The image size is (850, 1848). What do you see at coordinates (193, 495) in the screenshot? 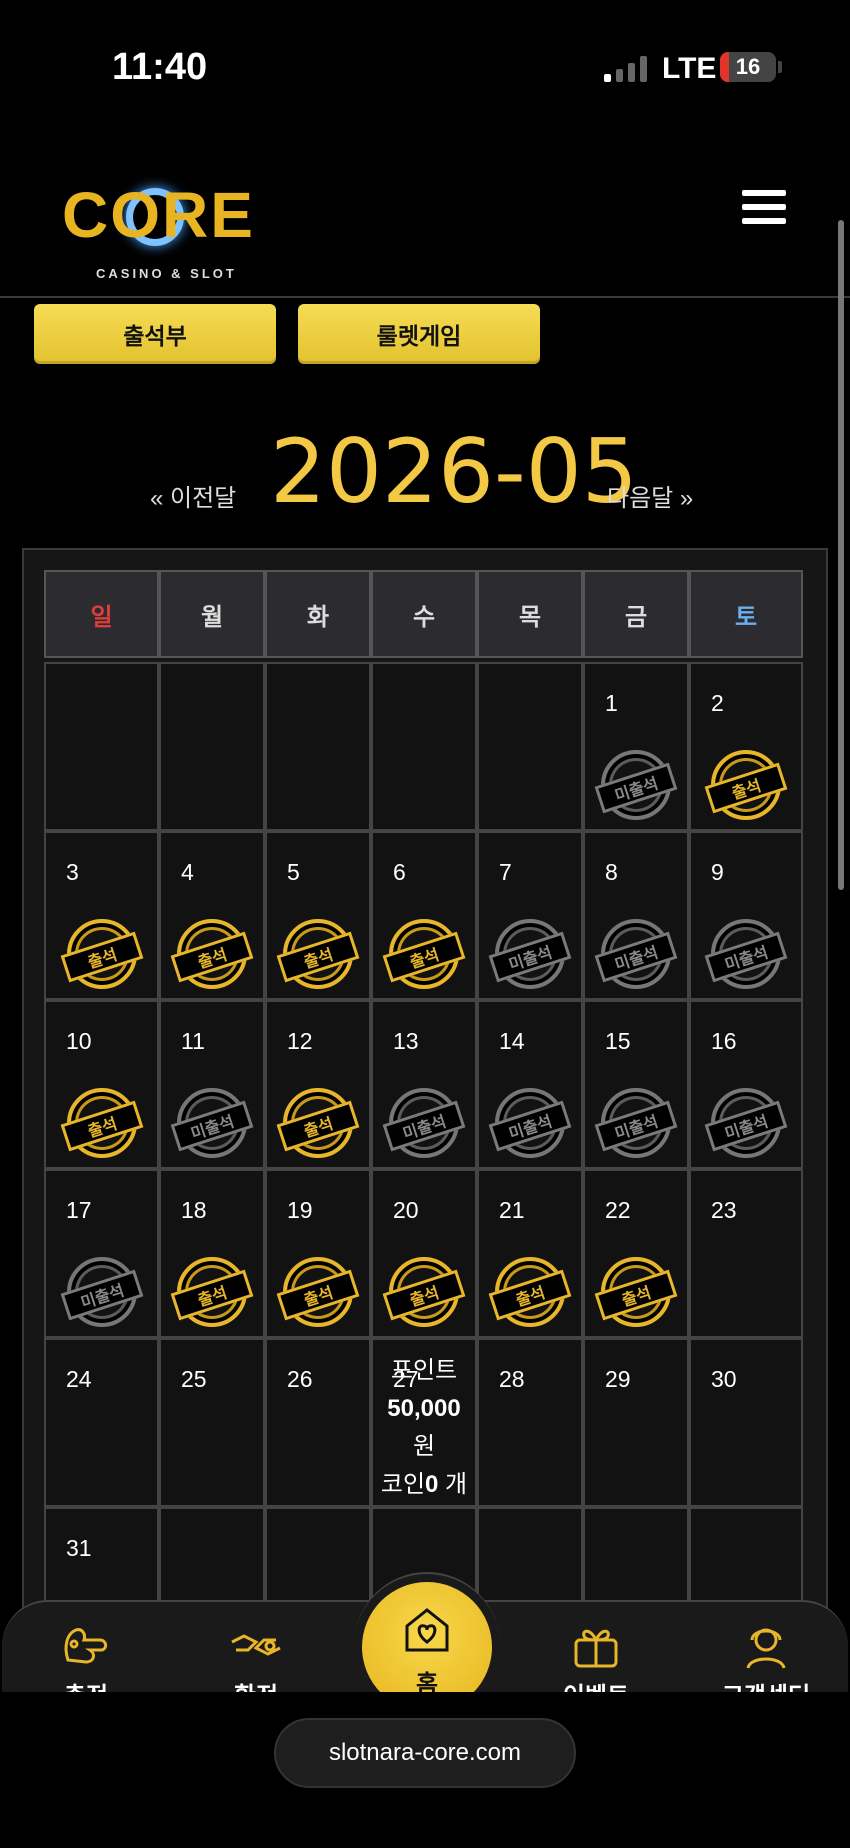
I see `prev-month-link: « 이전달` at bounding box center [193, 495].